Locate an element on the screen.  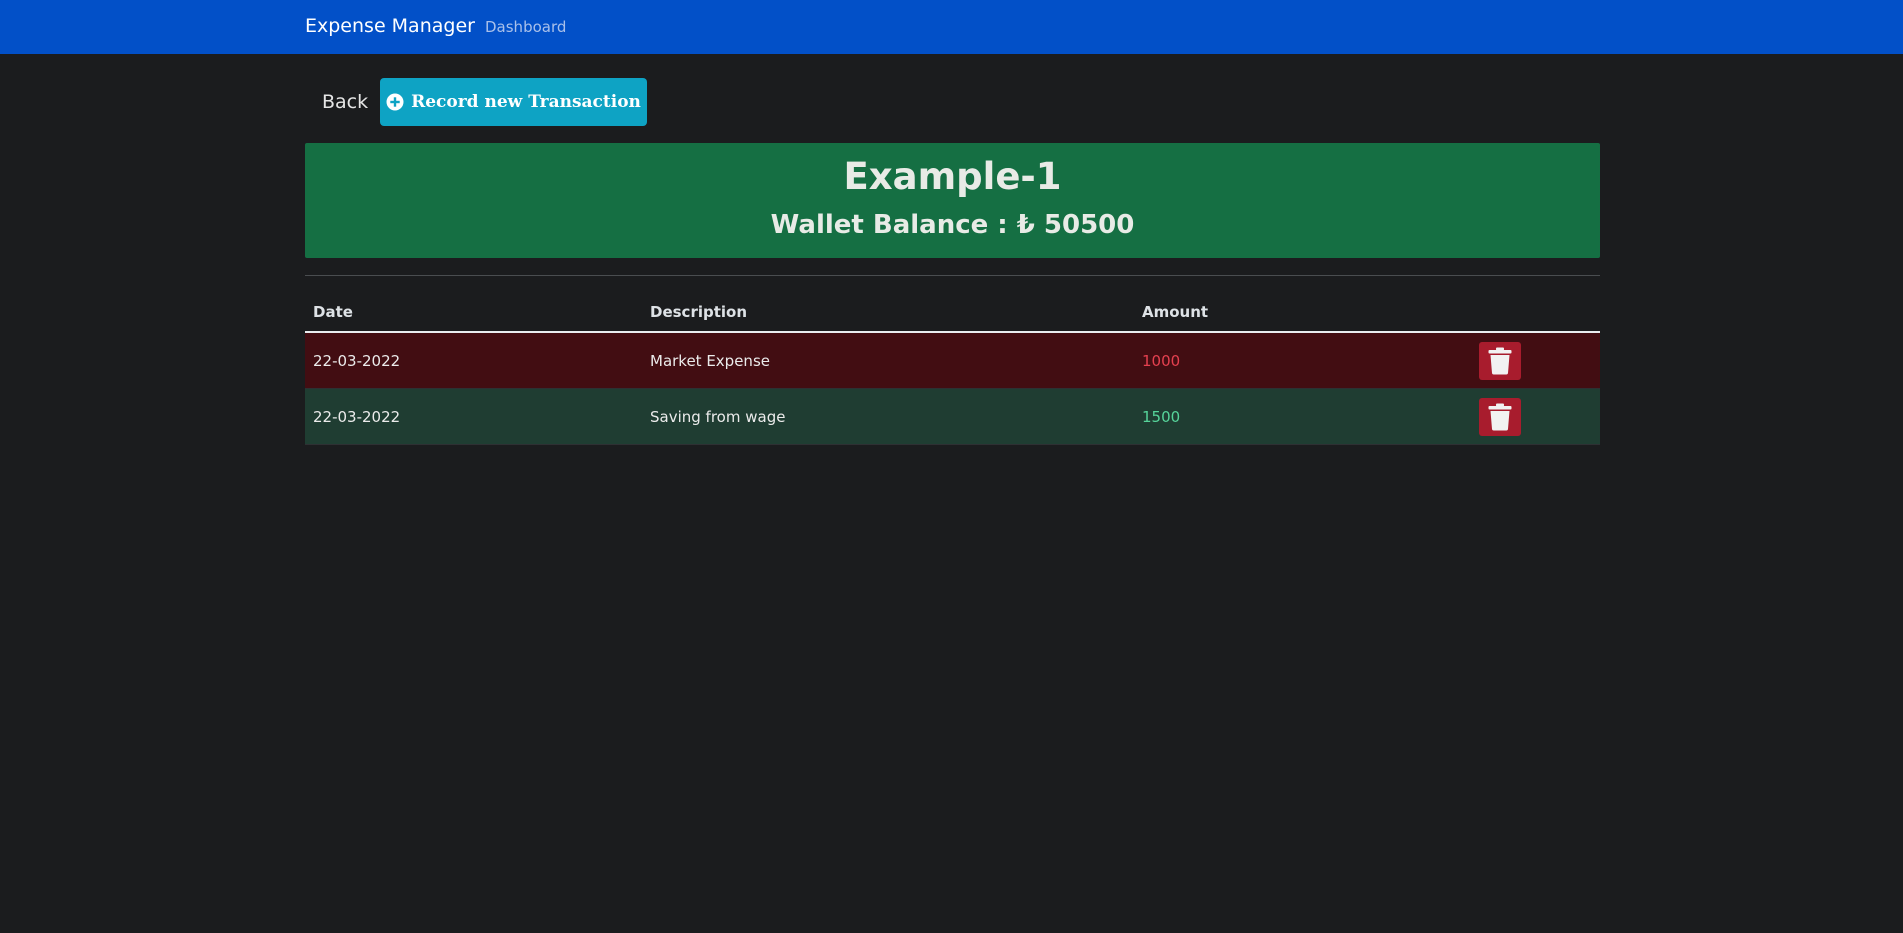
navbar-brand: Expense Manager is located at coordinates (390, 26).